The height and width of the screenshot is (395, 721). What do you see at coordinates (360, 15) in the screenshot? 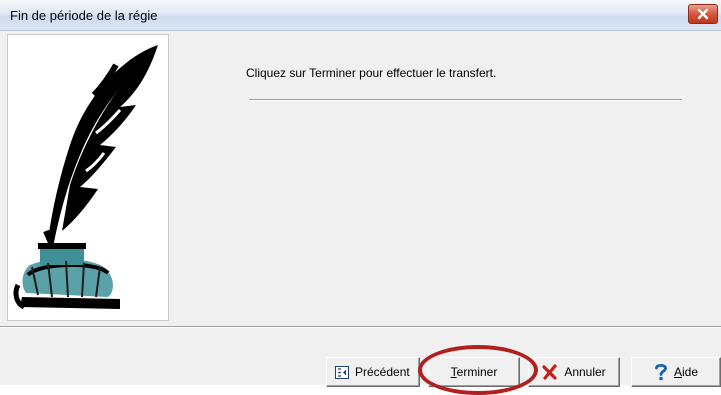
I see `title-bar: Fin de période de la régie` at bounding box center [360, 15].